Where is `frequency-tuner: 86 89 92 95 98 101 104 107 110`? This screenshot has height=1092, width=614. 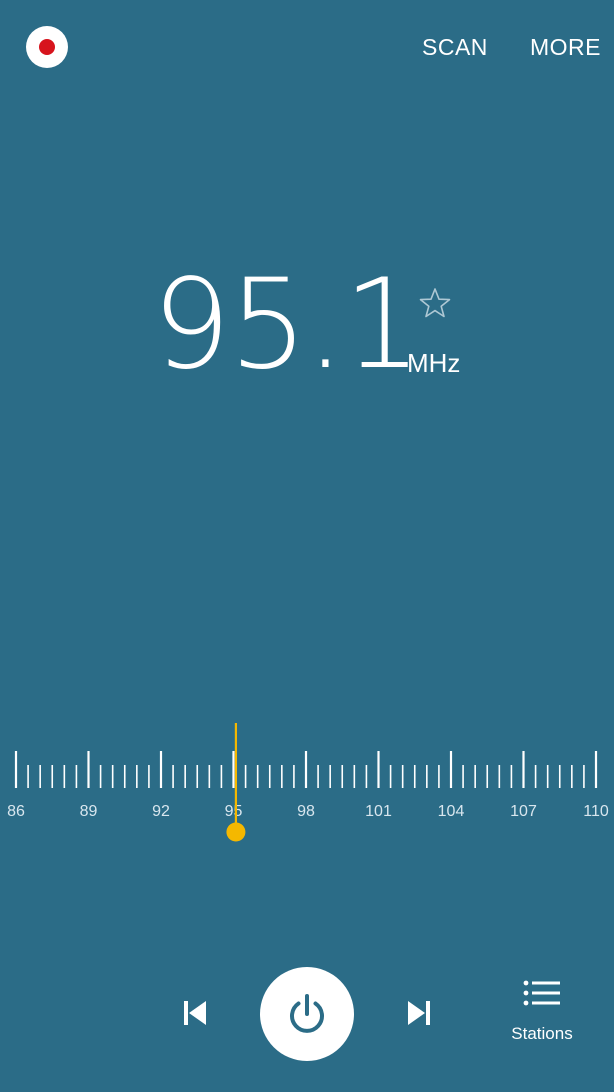 frequency-tuner: 86 89 92 95 98 101 104 107 110 is located at coordinates (307, 785).